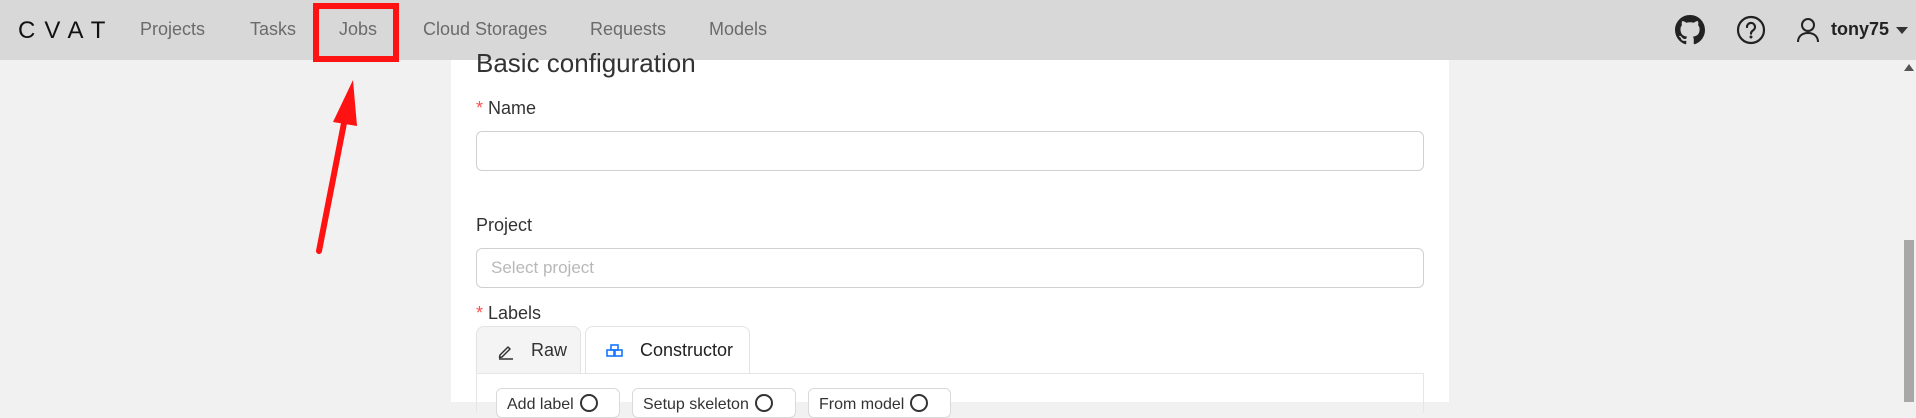 The image size is (1916, 418). What do you see at coordinates (586, 63) in the screenshot?
I see `section-title: Basic configuration` at bounding box center [586, 63].